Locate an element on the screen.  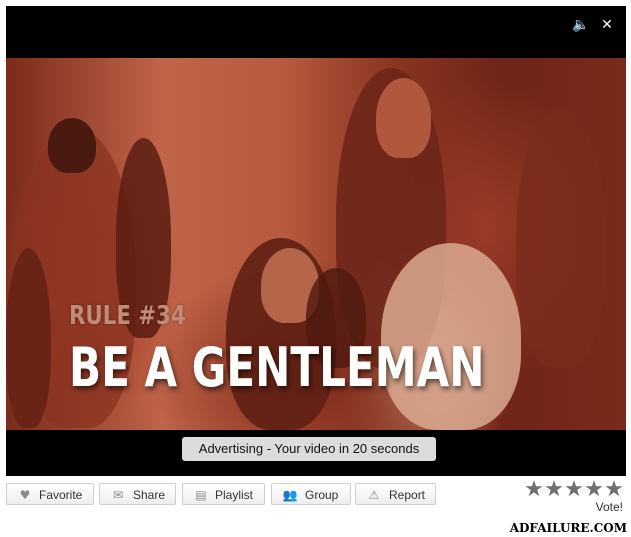
ad-countdown-banner: Advertising - Your video in 20 seconds is located at coordinates (309, 449).